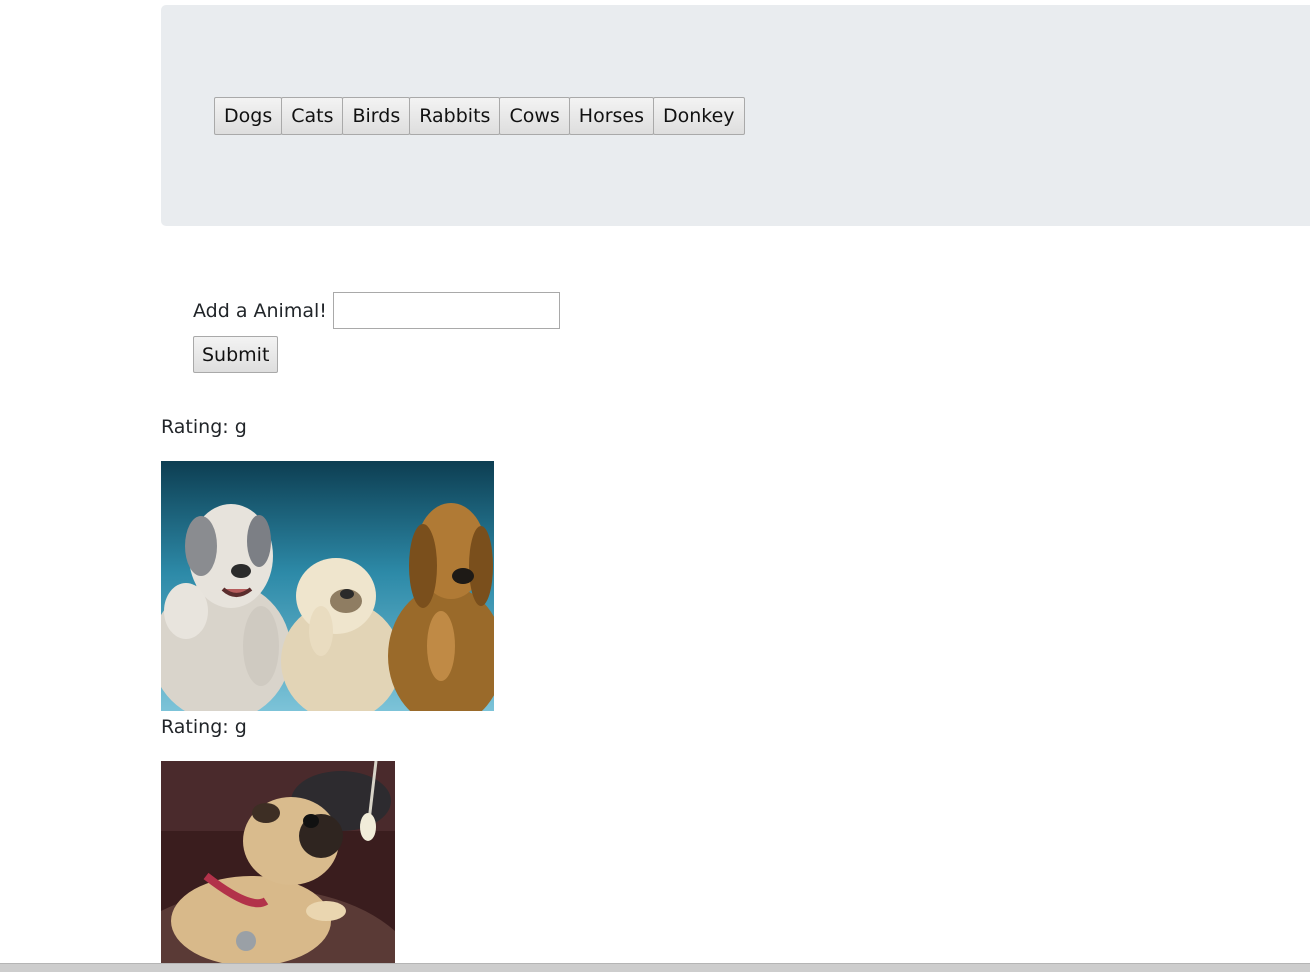 This screenshot has height=972, width=1310. I want to click on submit-button: Submit, so click(236, 354).